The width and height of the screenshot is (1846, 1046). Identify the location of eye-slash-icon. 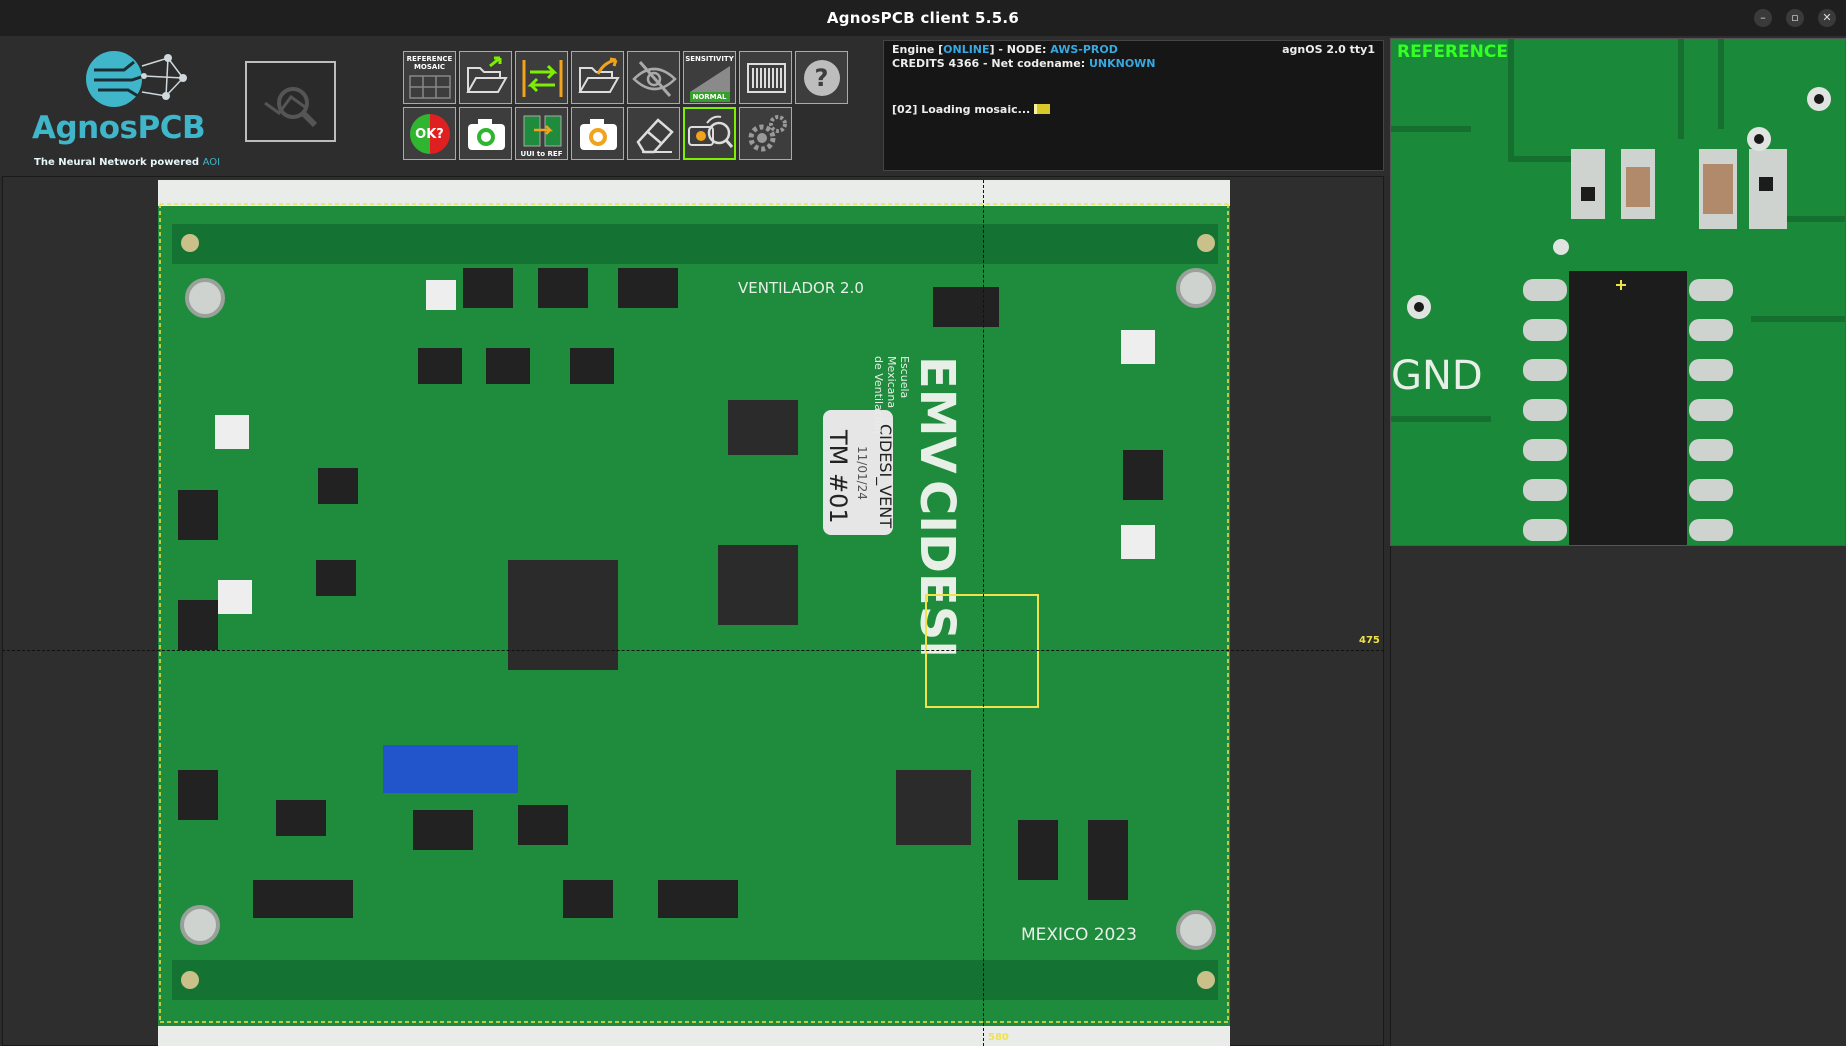
(654, 79).